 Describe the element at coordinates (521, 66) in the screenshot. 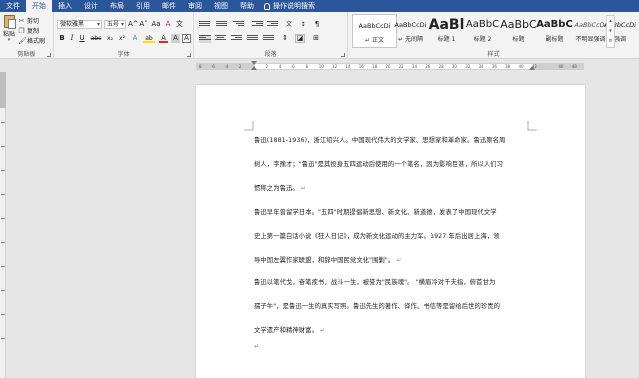

I see `ruler-tick-label: 40` at that location.